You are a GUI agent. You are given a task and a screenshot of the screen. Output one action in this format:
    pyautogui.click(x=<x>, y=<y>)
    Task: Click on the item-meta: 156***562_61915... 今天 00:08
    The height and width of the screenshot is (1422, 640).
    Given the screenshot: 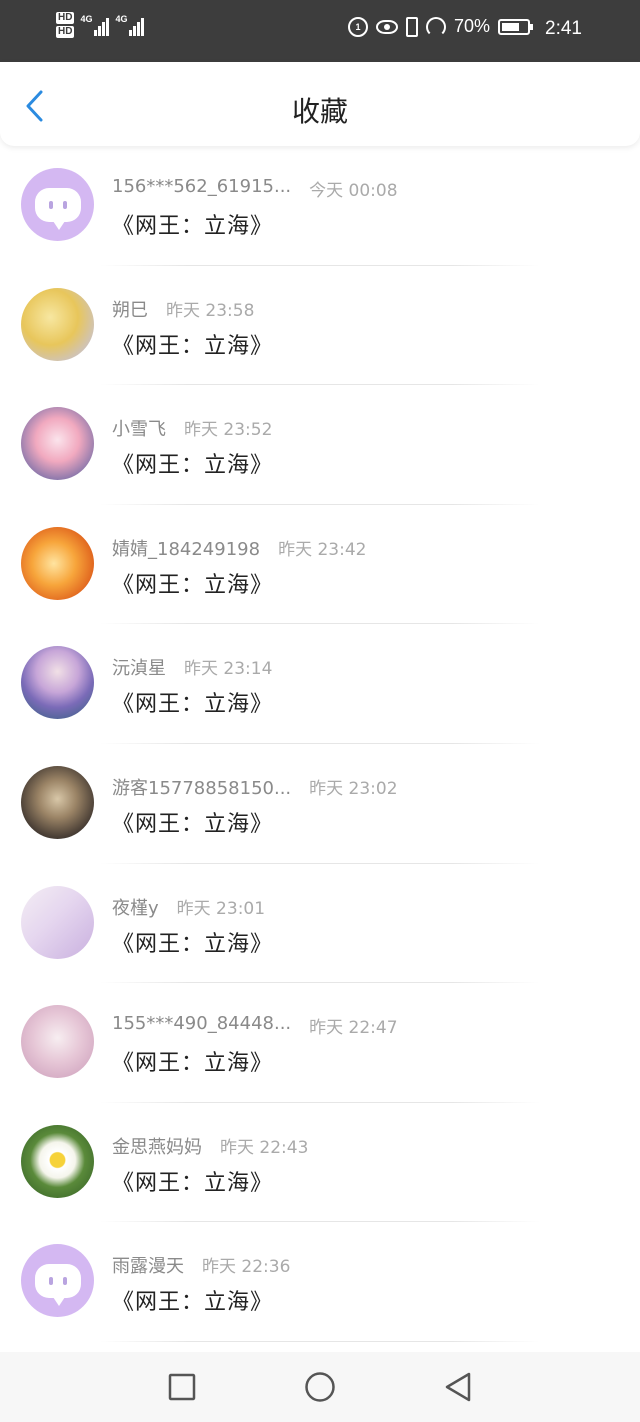 What is the action you would take?
    pyautogui.click(x=255, y=188)
    